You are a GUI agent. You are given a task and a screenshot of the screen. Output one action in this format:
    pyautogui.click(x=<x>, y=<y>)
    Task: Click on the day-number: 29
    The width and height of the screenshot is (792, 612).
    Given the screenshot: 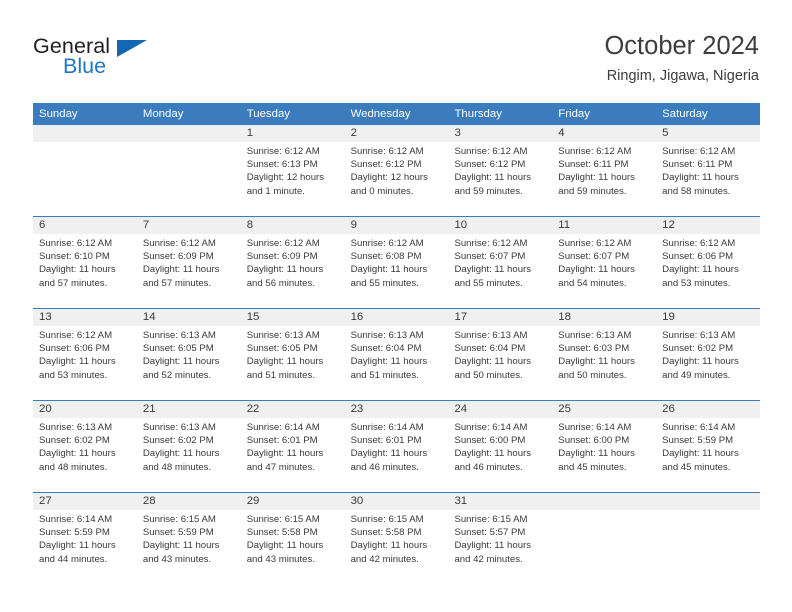 What is the action you would take?
    pyautogui.click(x=293, y=501)
    